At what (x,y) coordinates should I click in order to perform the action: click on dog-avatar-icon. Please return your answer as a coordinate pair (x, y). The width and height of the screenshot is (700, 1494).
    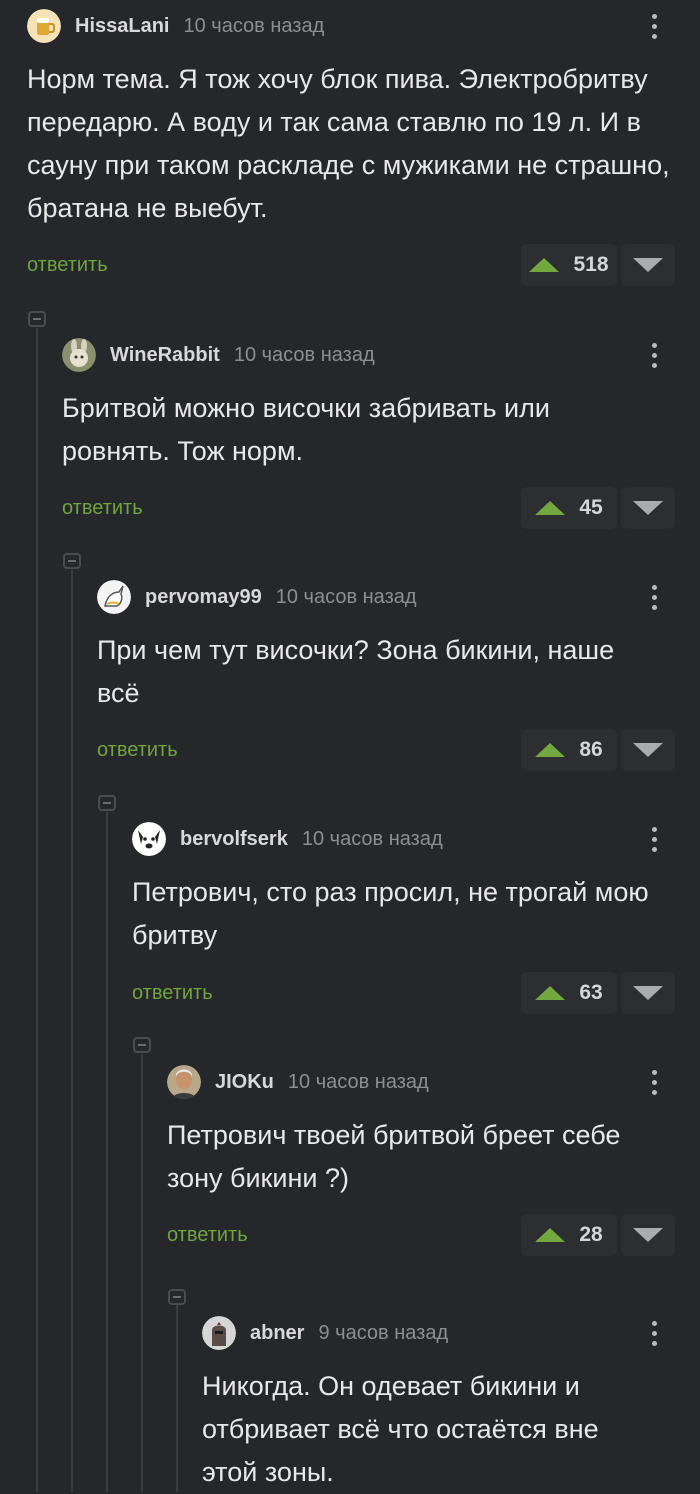
    Looking at the image, I should click on (149, 839).